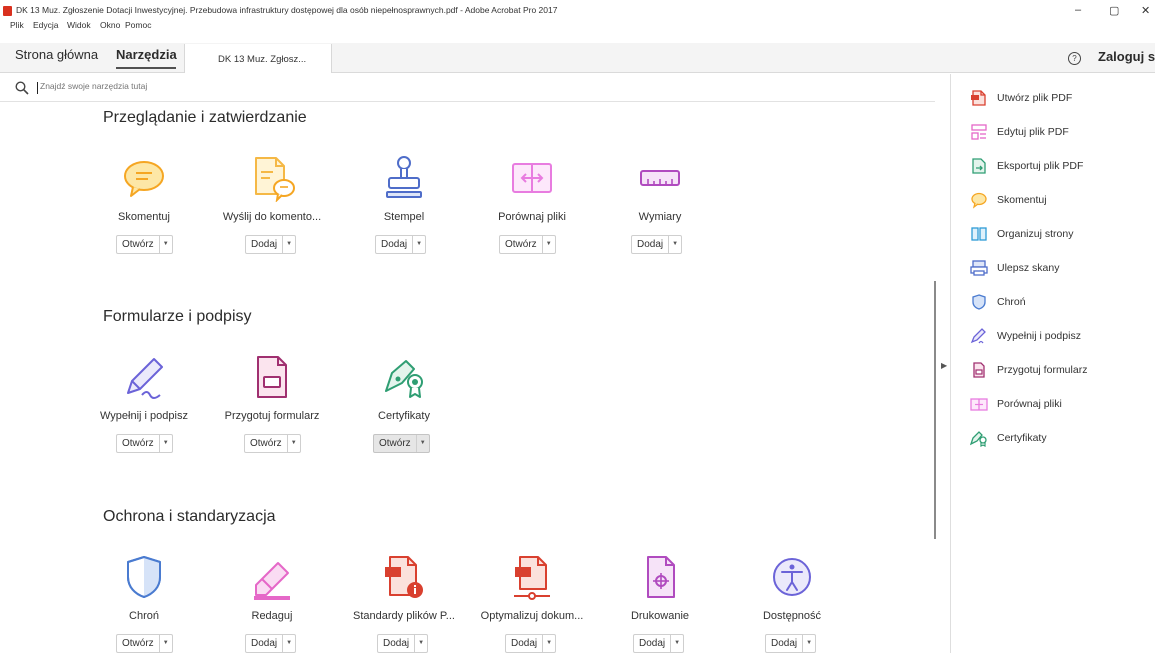  I want to click on tool-name: Dostępność, so click(792, 616).